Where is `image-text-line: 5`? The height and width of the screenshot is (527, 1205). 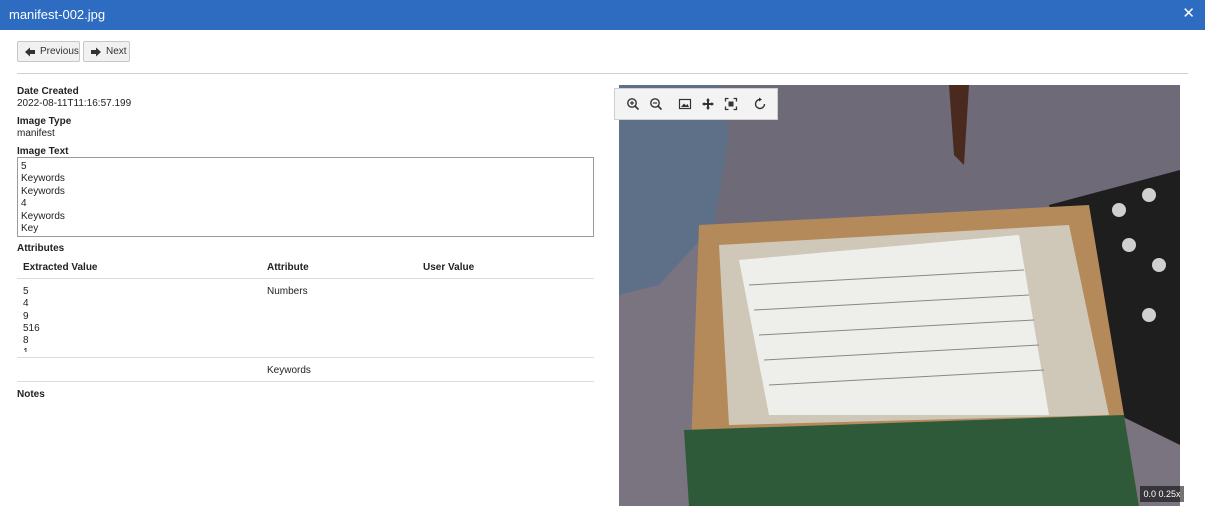
image-text-line: 5 is located at coordinates (24, 166).